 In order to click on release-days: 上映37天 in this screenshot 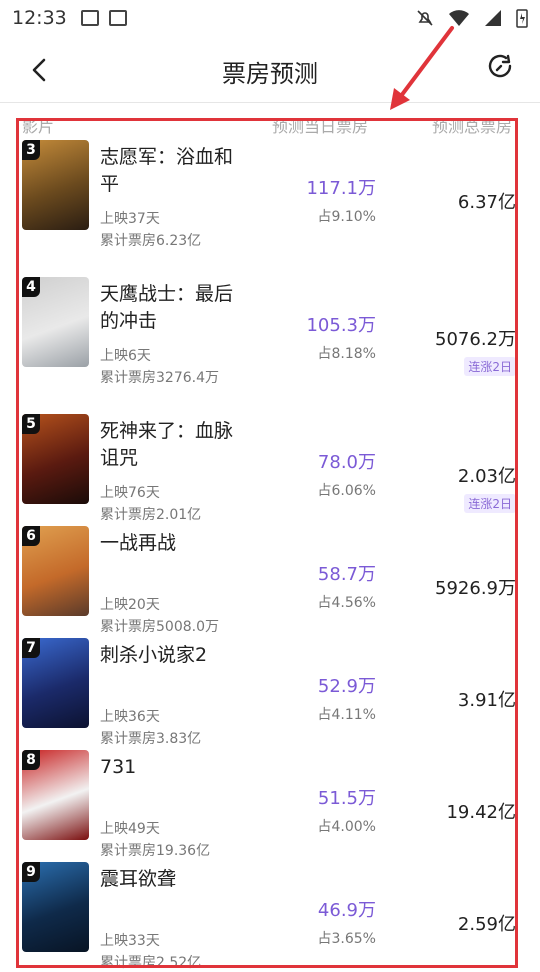, I will do `click(130, 219)`.